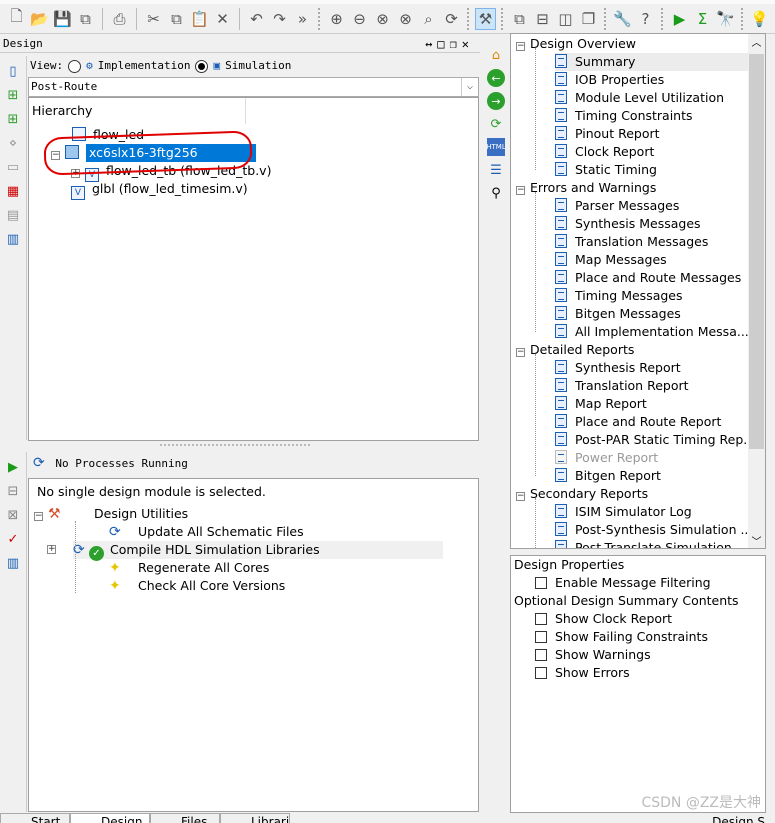 The height and width of the screenshot is (823, 775). I want to click on refresh-icon: ⟳, so click(451, 19).